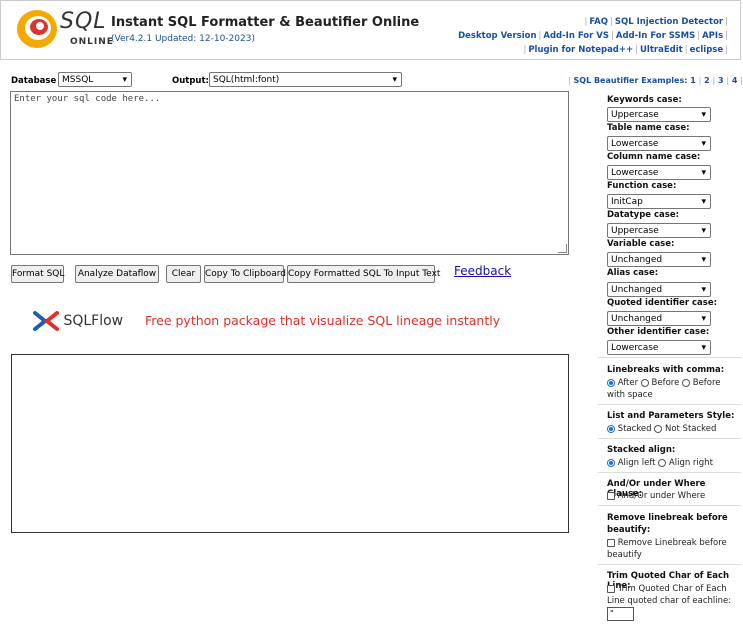 The image size is (743, 627). What do you see at coordinates (611, 542) in the screenshot?
I see `remove-linebreak-checkbox` at bounding box center [611, 542].